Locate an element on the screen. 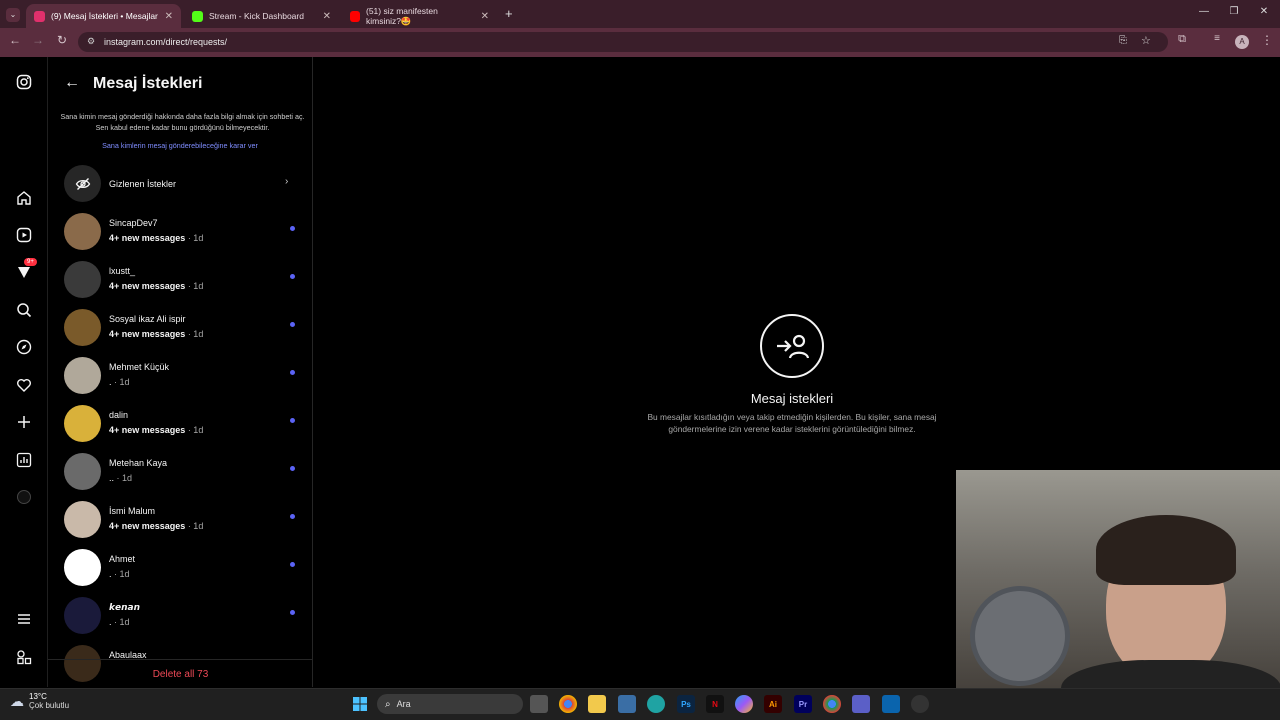  request-username: Ahmet is located at coordinates (122, 559).